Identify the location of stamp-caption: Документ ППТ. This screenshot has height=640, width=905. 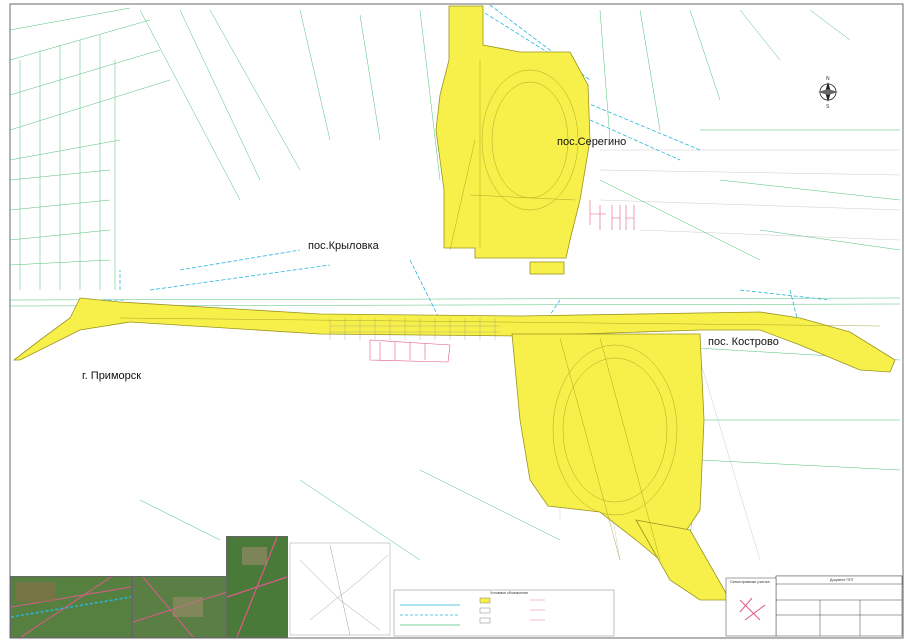
(842, 580).